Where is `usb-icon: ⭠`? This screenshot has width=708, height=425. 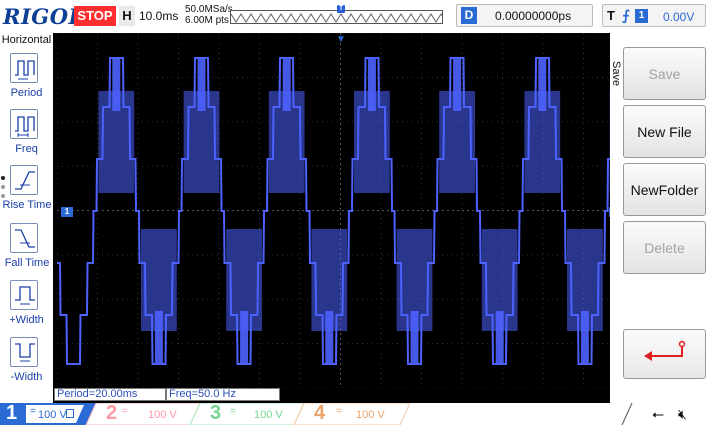 usb-icon: ⭠ is located at coordinates (658, 414).